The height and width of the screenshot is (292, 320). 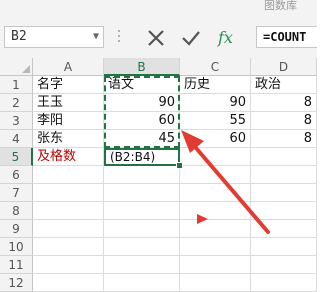 What do you see at coordinates (142, 157) in the screenshot?
I see `cell-b5-editing: (B2:B4)` at bounding box center [142, 157].